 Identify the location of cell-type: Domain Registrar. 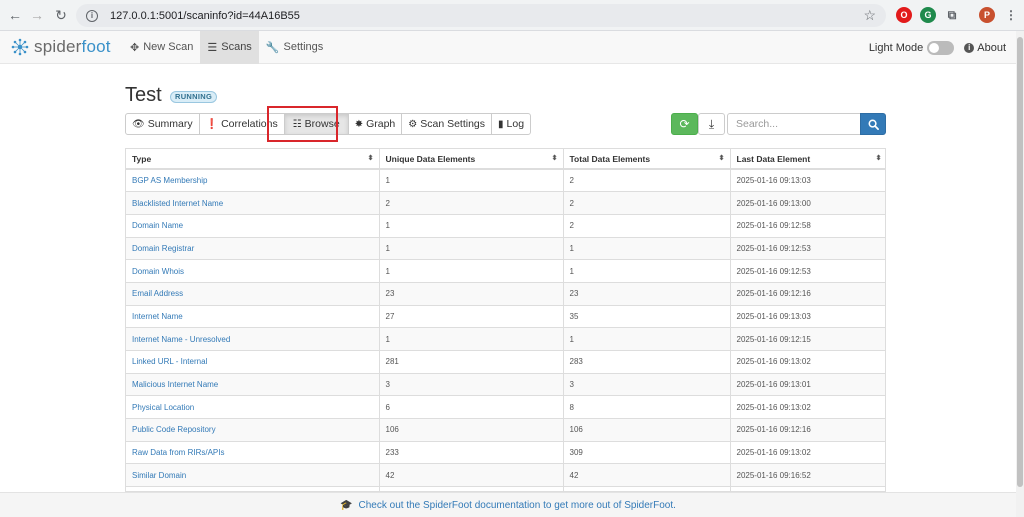
(253, 248).